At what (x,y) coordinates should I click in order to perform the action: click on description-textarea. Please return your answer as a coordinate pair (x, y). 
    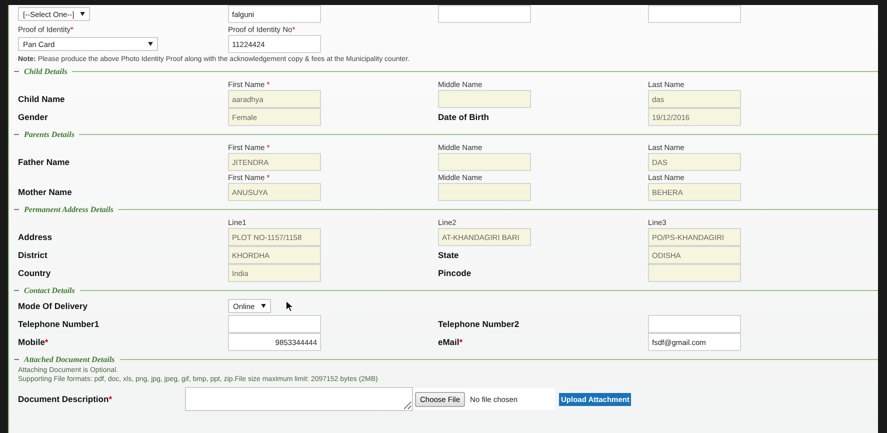
    Looking at the image, I should click on (299, 399).